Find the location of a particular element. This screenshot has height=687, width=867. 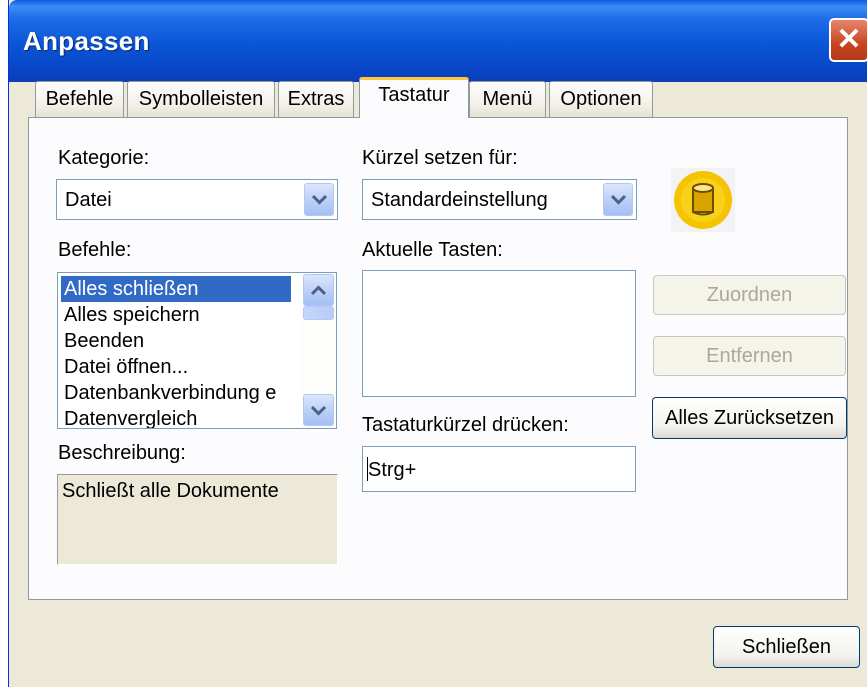

tastaturkuerzel-label: Tastaturkürzel drücken: is located at coordinates (465, 425).